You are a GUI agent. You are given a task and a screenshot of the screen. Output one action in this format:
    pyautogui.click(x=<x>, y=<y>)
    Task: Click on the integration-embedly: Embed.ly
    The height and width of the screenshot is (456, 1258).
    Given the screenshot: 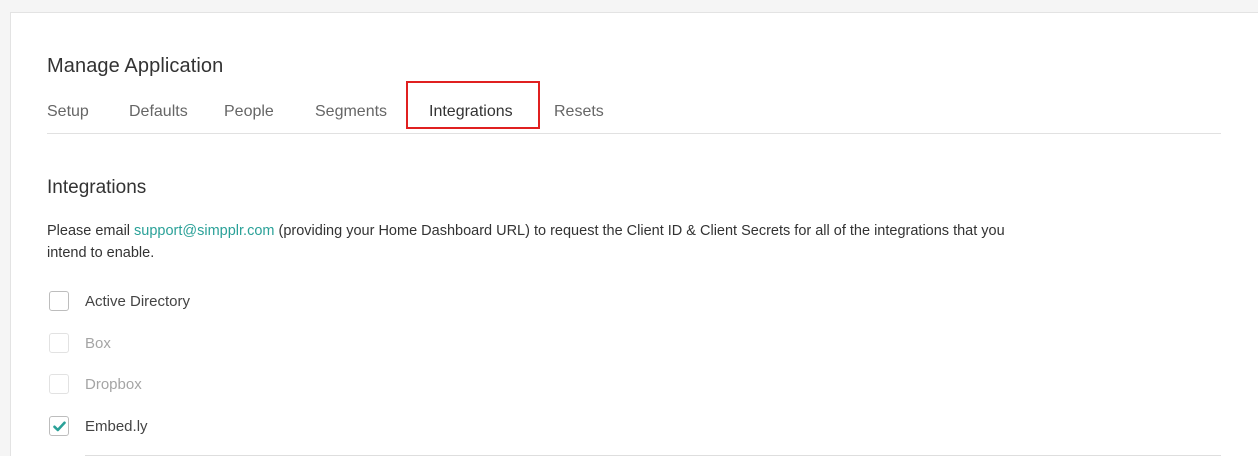 What is the action you would take?
    pyautogui.click(x=98, y=426)
    